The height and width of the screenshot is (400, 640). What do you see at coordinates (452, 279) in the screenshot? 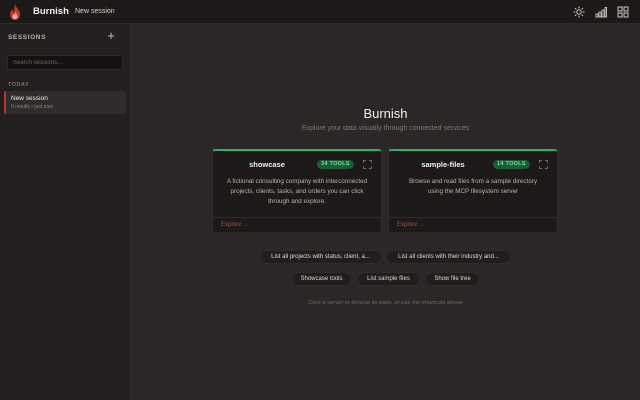
I see `shortcut-chip: Show file tree` at bounding box center [452, 279].